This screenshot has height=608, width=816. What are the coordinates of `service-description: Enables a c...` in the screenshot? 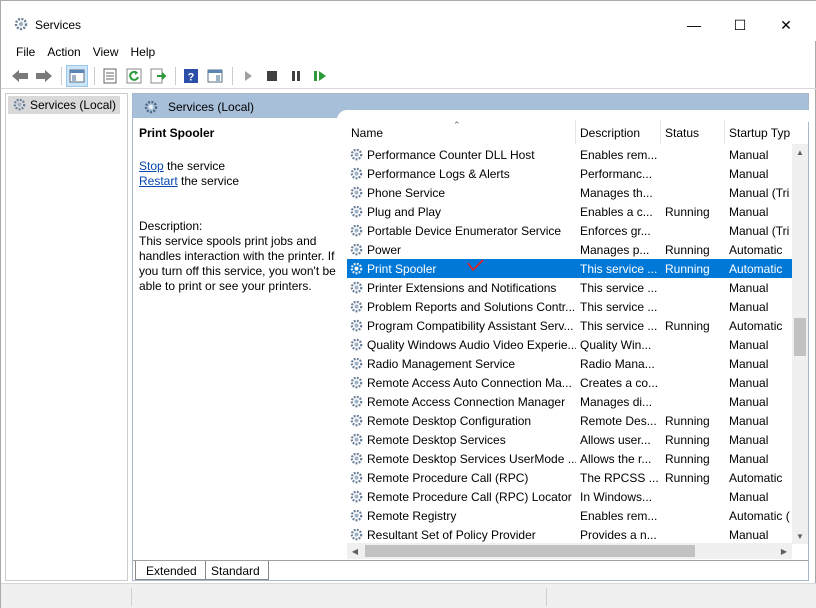 It's located at (616, 211).